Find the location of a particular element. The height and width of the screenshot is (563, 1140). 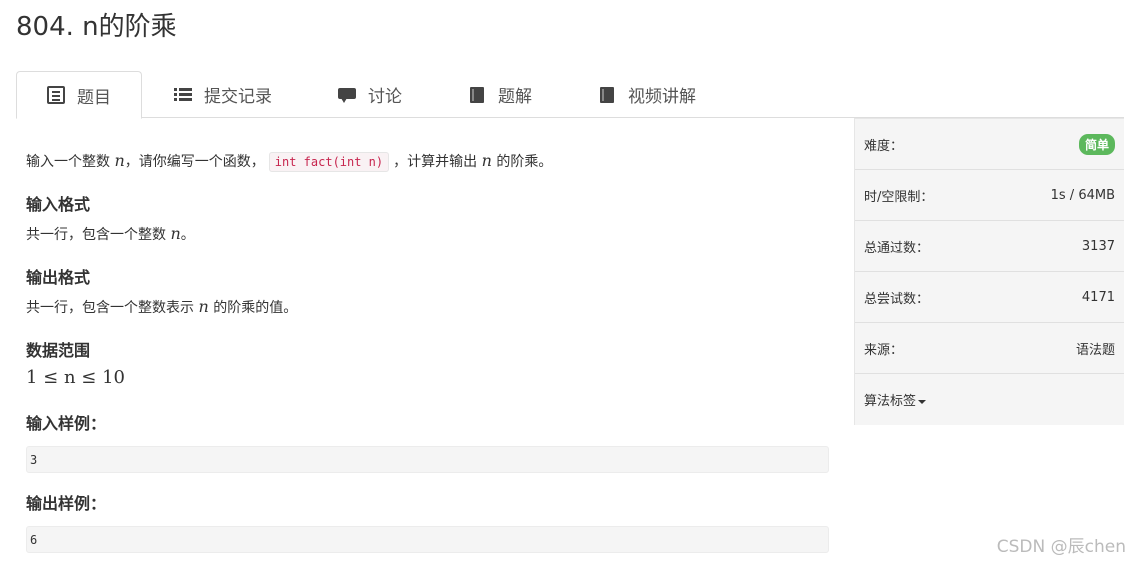

tags-row: 算法标签 is located at coordinates (989, 399).